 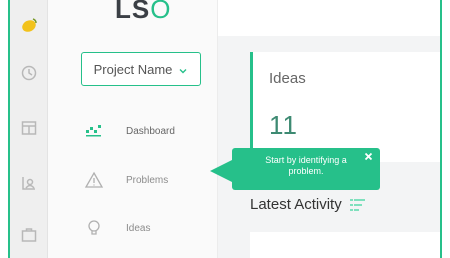 I want to click on sidebar-item-label: Ideas, so click(x=138, y=228).